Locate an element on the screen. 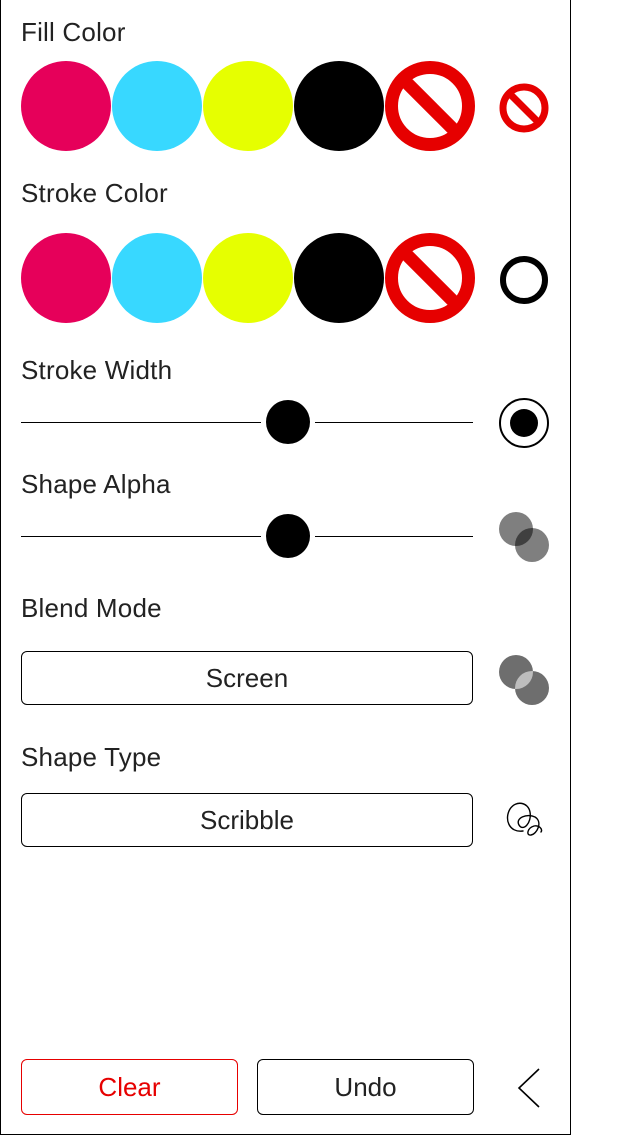  stroke-ring-icon is located at coordinates (524, 280).